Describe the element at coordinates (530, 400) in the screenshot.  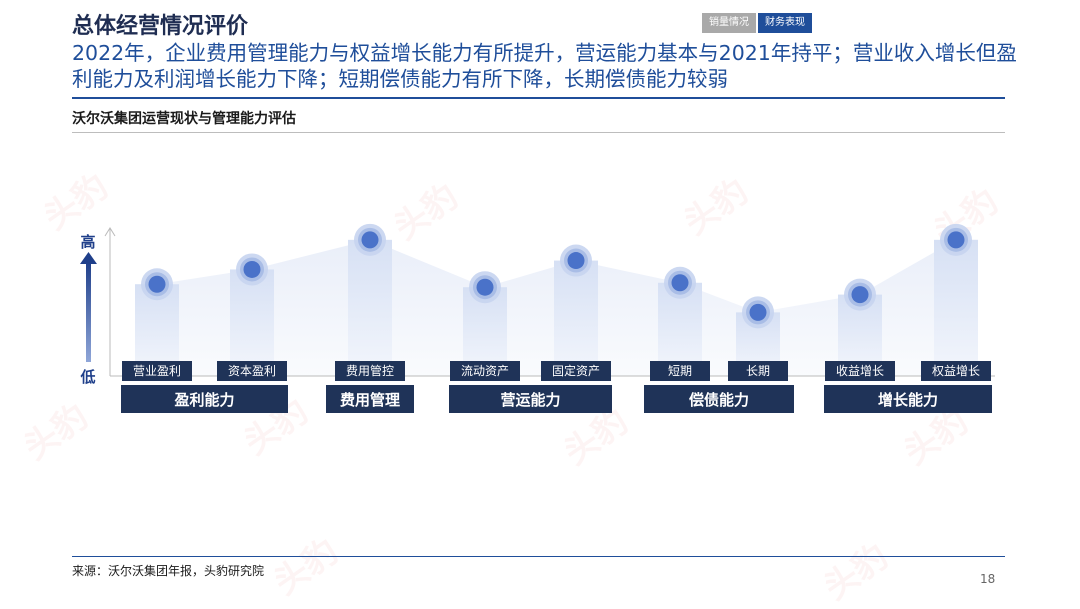
I see `group-label: 营运能力` at that location.